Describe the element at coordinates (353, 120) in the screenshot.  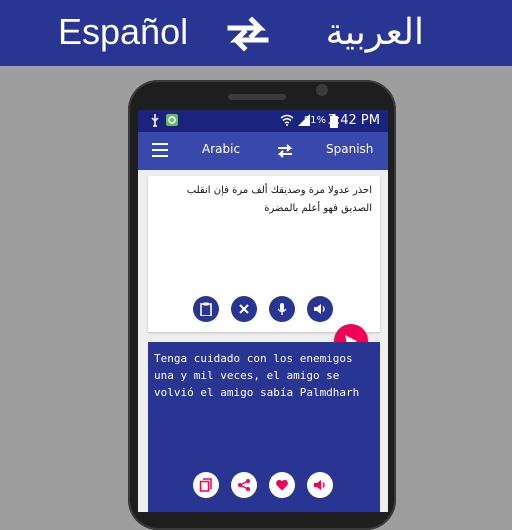
I see `status-time: 3:42 PM` at that location.